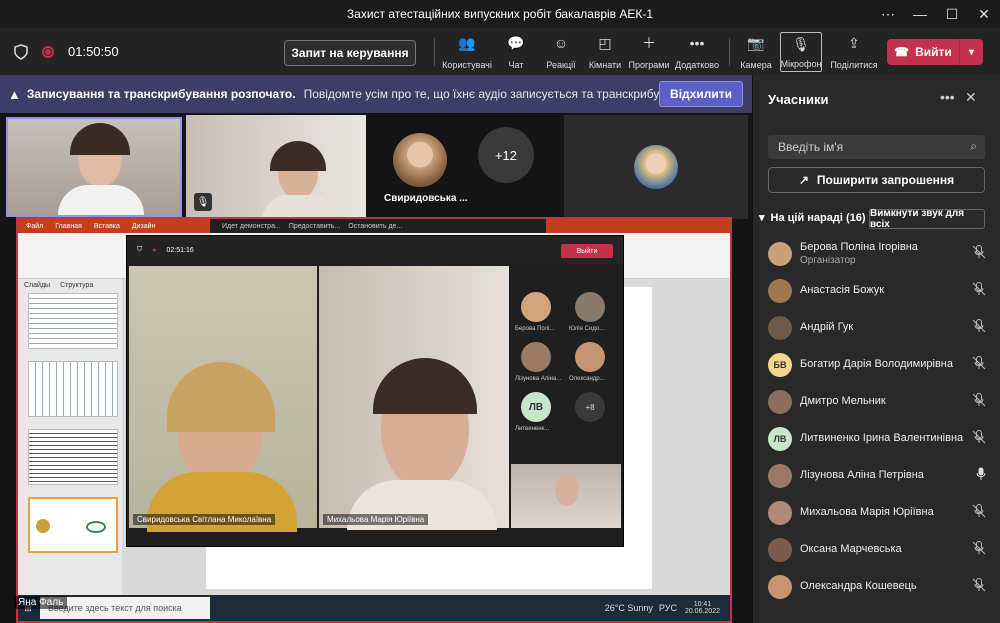  I want to click on people-label: Користувачі, so click(467, 65).